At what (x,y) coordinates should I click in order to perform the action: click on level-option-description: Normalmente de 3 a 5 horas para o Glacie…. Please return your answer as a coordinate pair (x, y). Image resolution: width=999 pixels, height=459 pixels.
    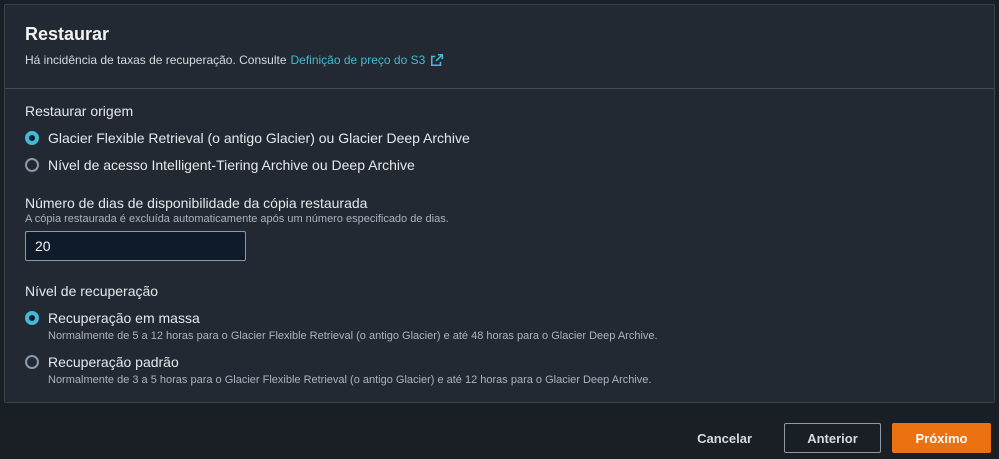
    Looking at the image, I should click on (350, 380).